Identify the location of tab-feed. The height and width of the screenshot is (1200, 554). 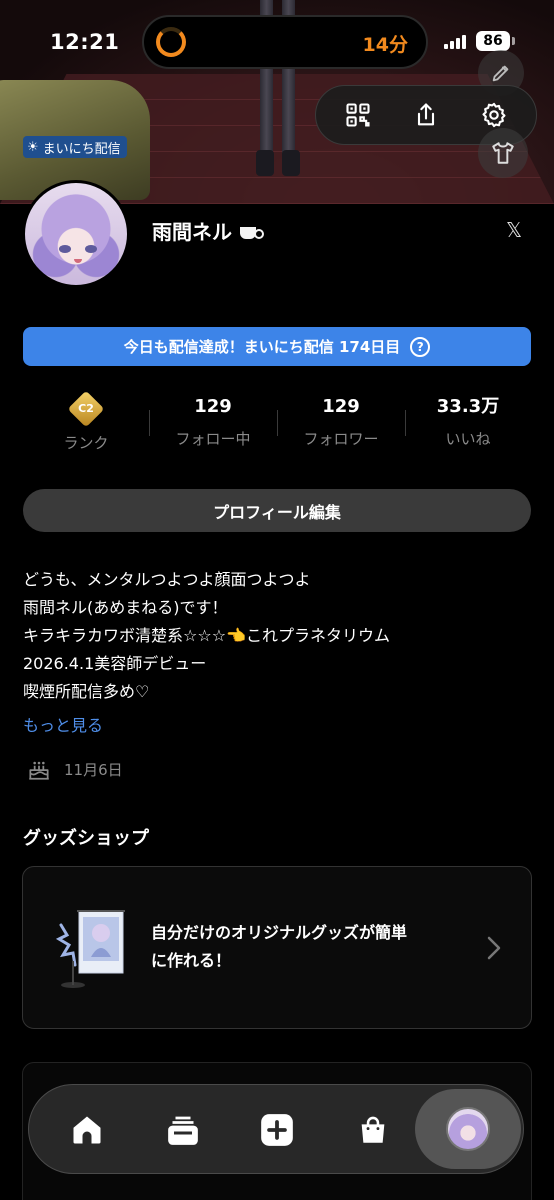
(183, 1130).